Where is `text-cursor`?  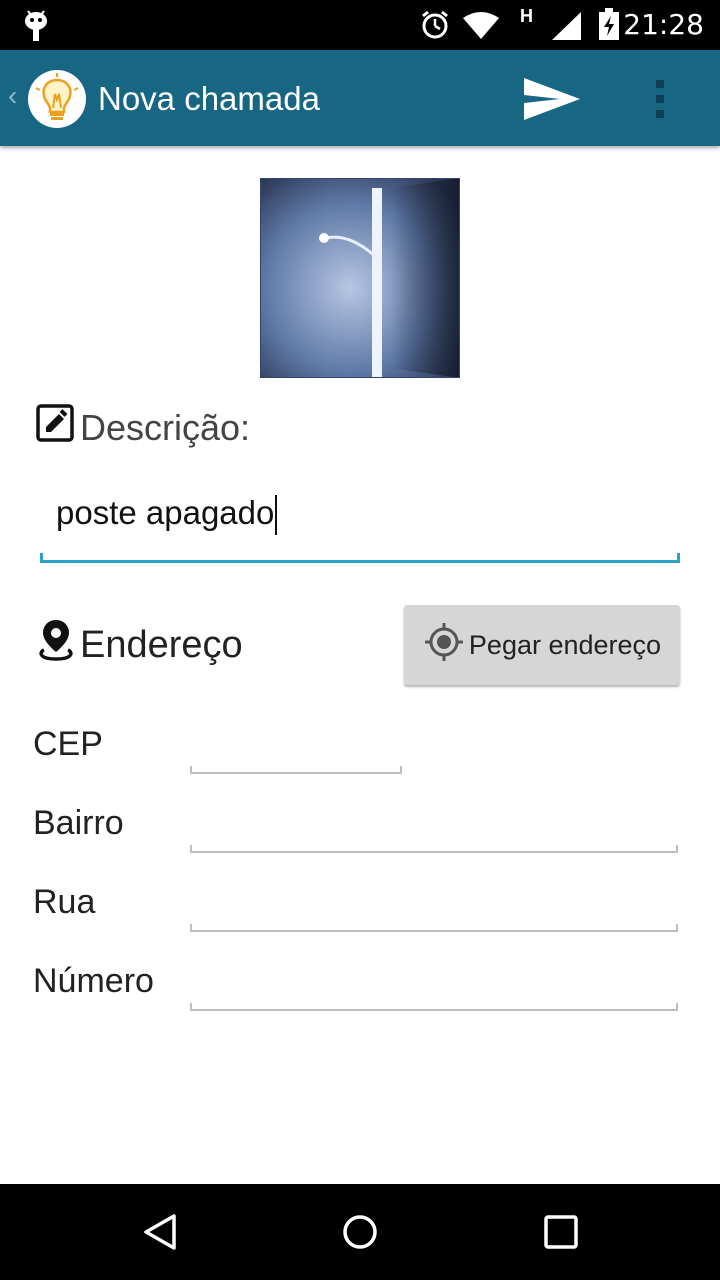
text-cursor is located at coordinates (276, 515).